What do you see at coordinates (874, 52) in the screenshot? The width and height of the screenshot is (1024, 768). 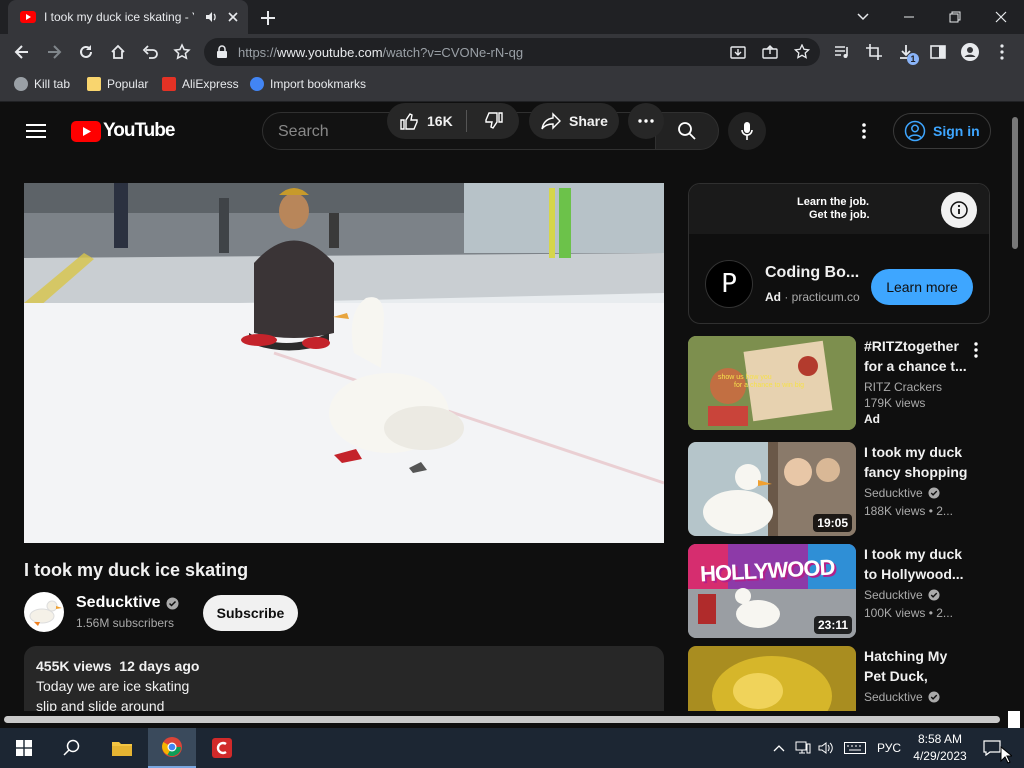 I see `crop-screenshot-icon` at bounding box center [874, 52].